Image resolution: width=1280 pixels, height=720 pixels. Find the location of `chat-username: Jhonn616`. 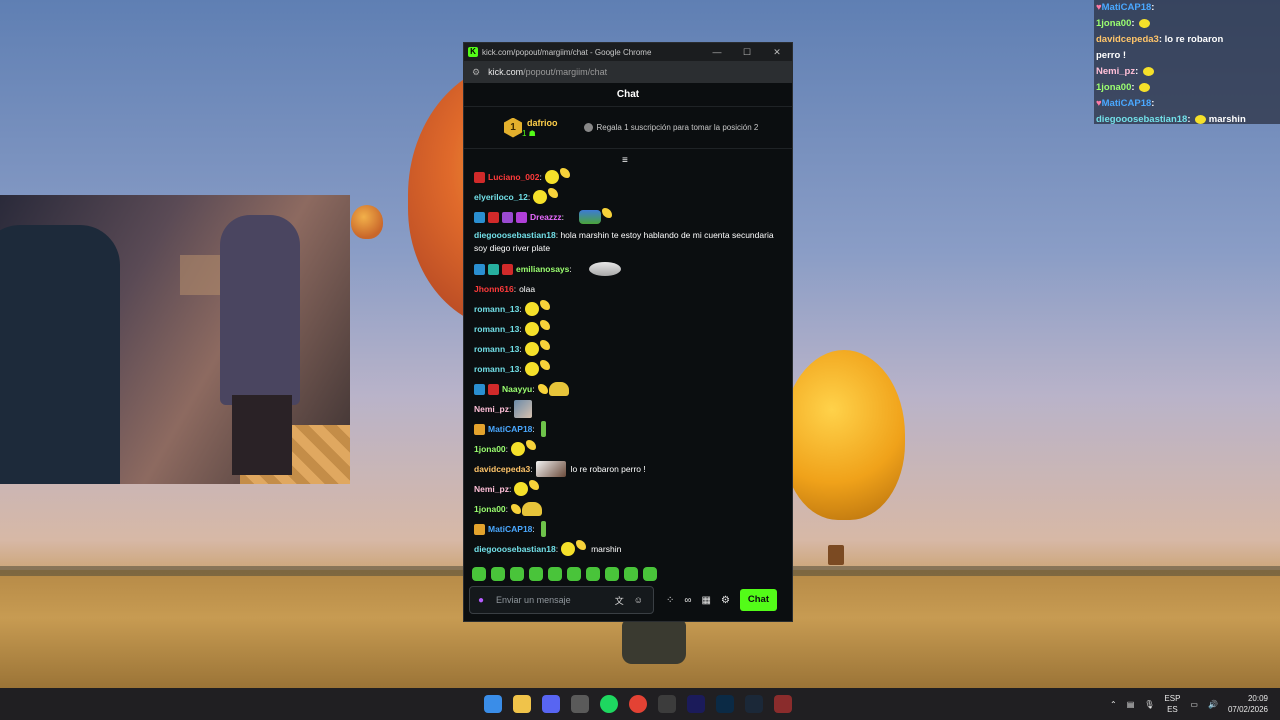

chat-username: Jhonn616 is located at coordinates (494, 289).